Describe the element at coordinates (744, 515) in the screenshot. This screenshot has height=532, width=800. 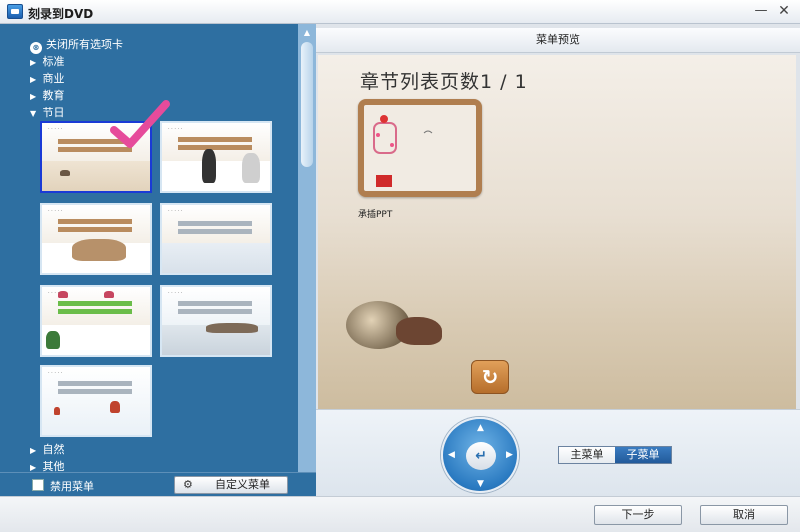
I see `cancel-button: 取消` at that location.